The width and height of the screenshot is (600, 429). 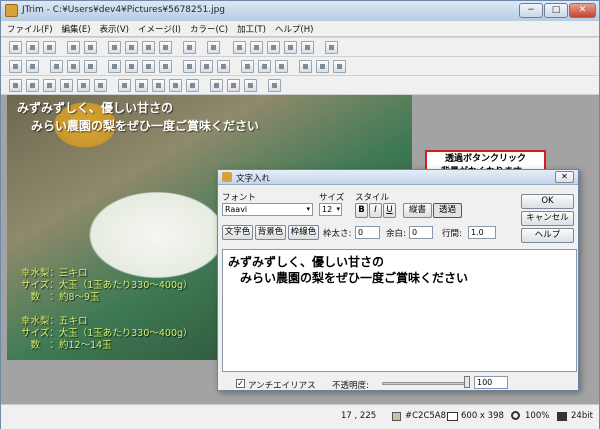 I want to click on open-file-icon, so click(x=32, y=47).